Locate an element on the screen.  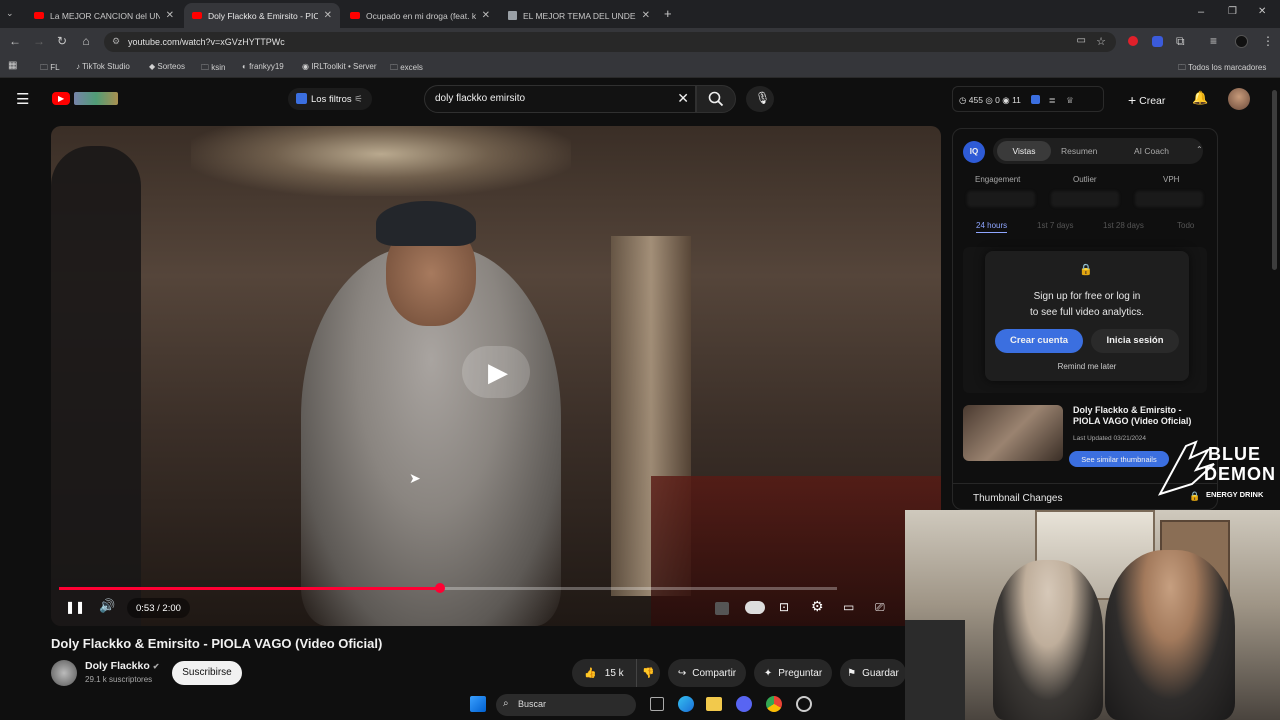
restore-icon: ❐ is located at coordinates (1232, 11).